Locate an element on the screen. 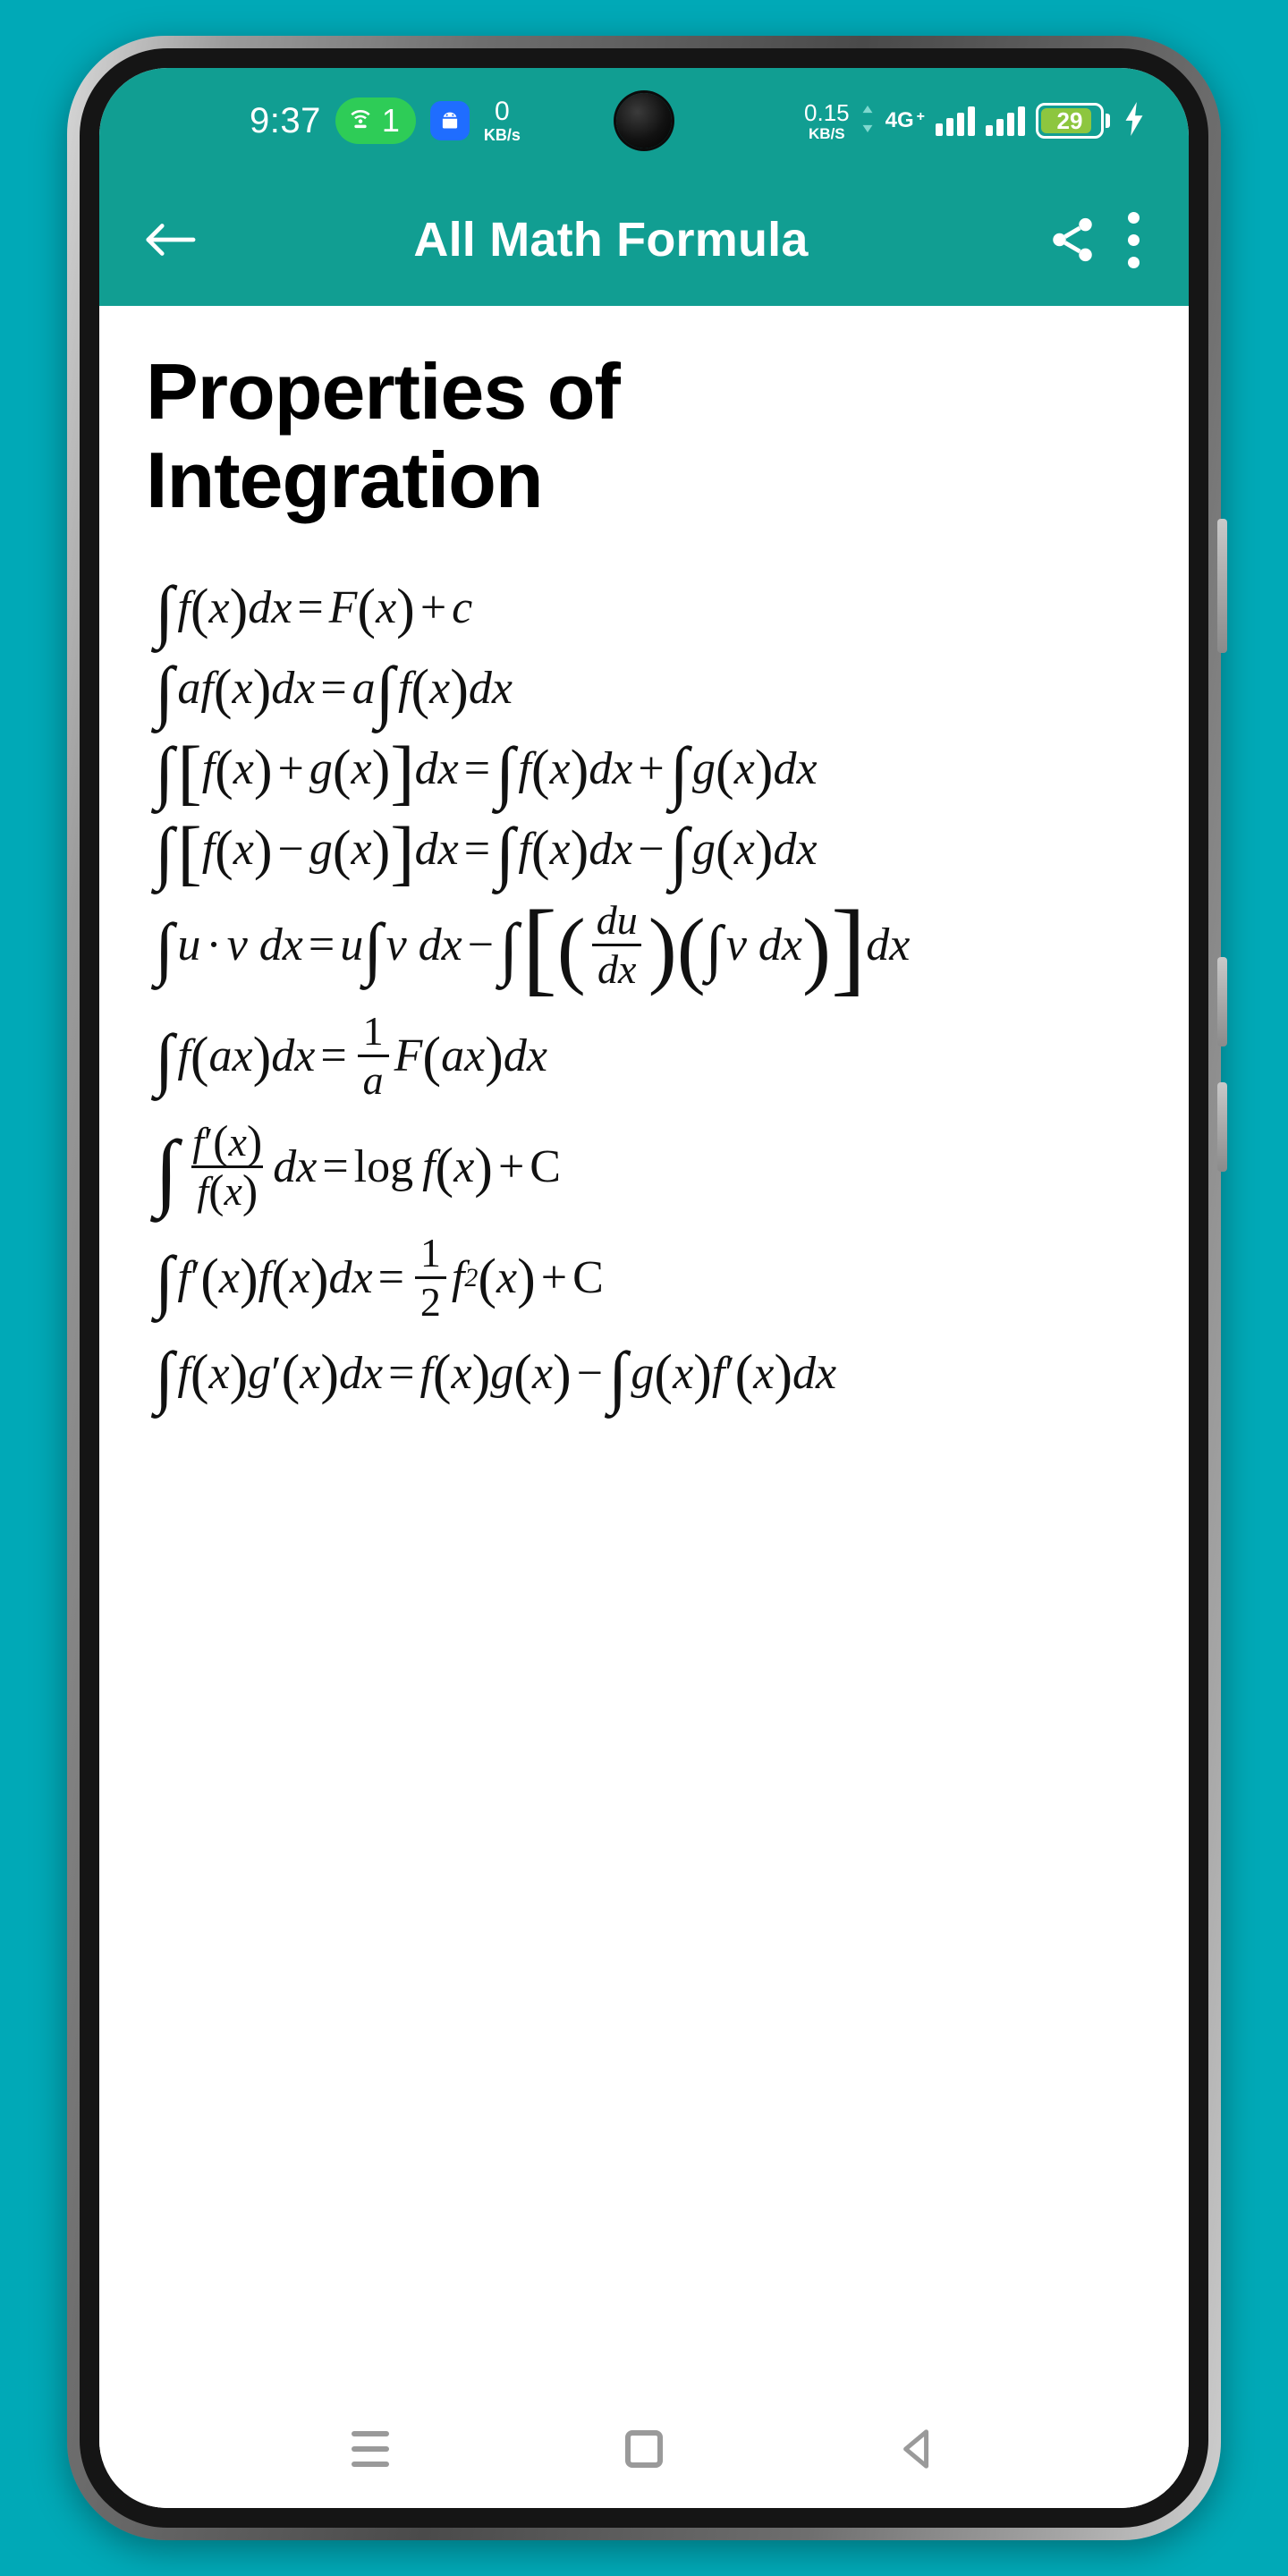 This screenshot has height=2576, width=1288. home-square-icon is located at coordinates (644, 2449).